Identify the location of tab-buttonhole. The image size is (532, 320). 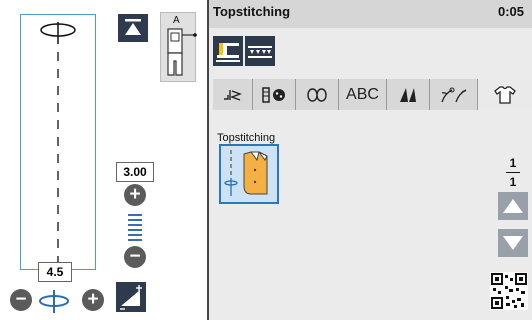
(274, 94).